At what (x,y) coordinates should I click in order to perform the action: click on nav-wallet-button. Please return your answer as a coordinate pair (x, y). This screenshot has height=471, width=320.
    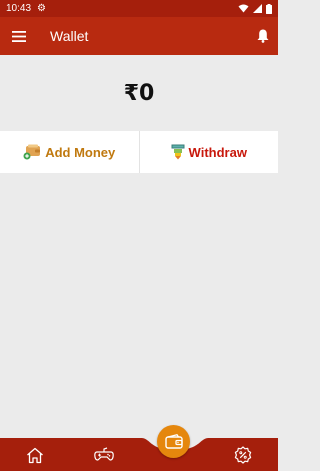
    Looking at the image, I should click on (173, 441).